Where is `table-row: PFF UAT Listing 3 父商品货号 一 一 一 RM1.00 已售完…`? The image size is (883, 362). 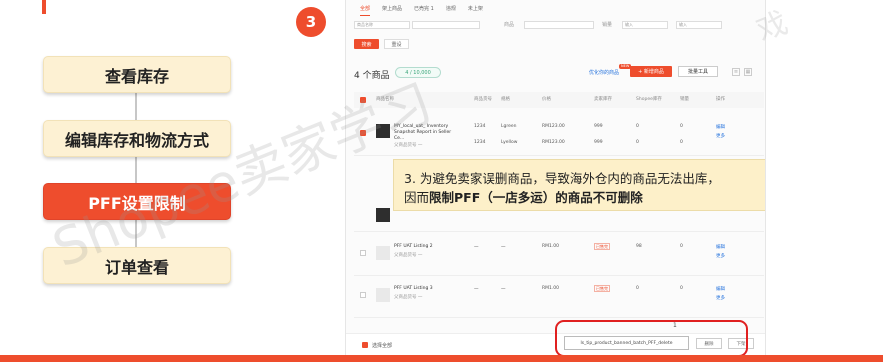
table-row: PFF UAT Listing 3 父商品货号 一 一 一 RM1.00 已售完… is located at coordinates (559, 298).